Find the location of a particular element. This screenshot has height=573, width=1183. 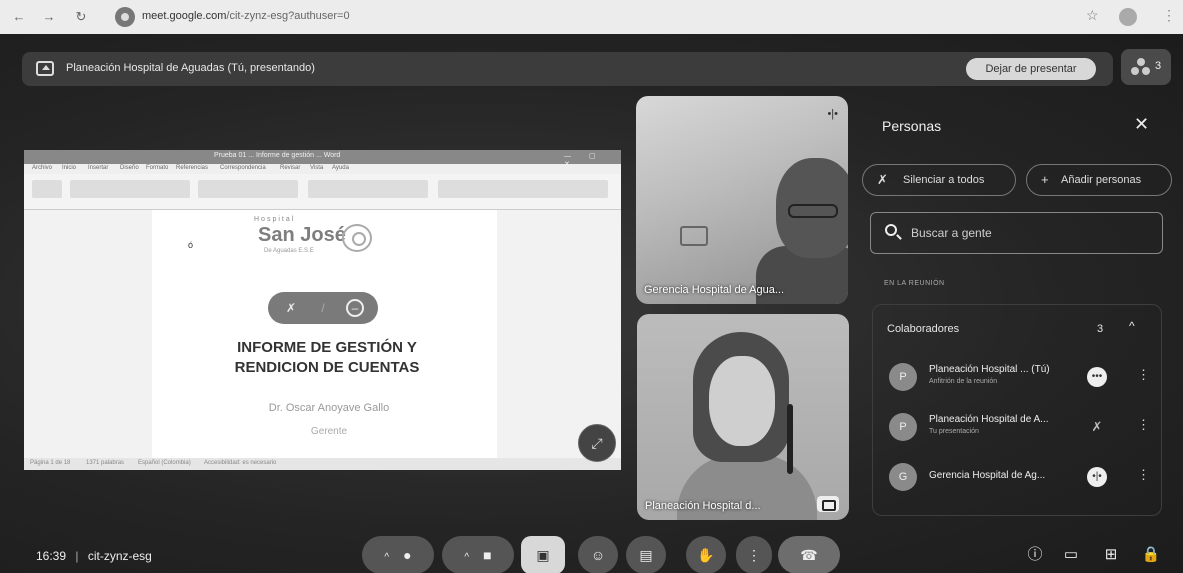

site-info-icon is located at coordinates (125, 17).